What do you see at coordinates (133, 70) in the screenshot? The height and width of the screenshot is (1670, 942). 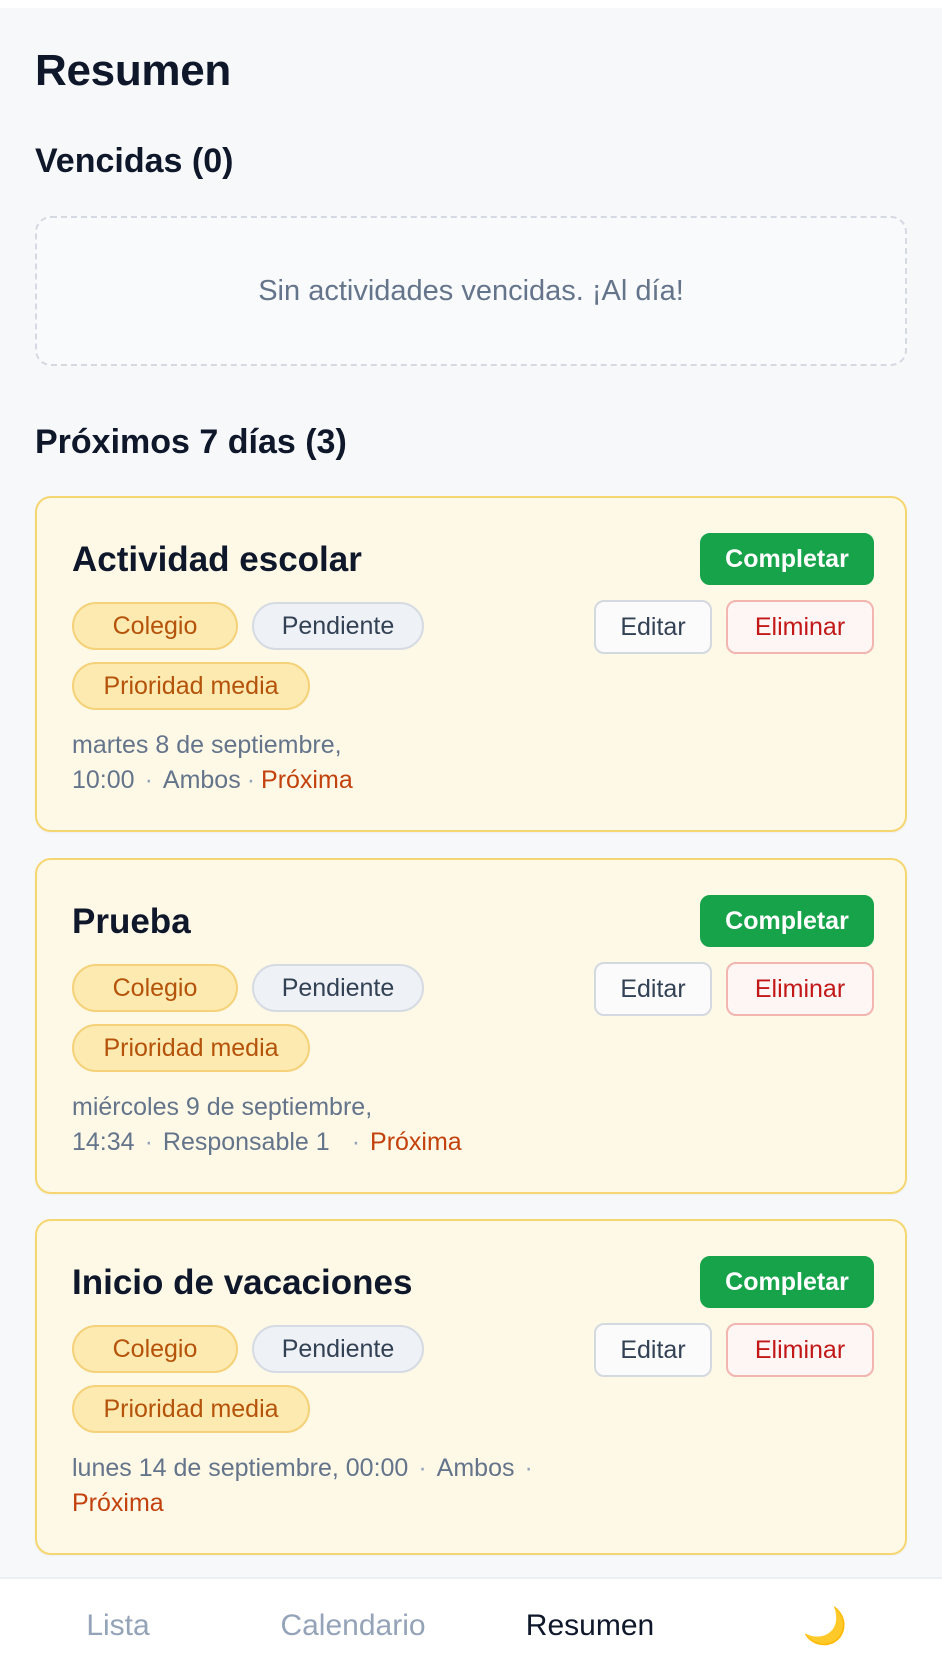 I see `page-title: Resumen` at bounding box center [133, 70].